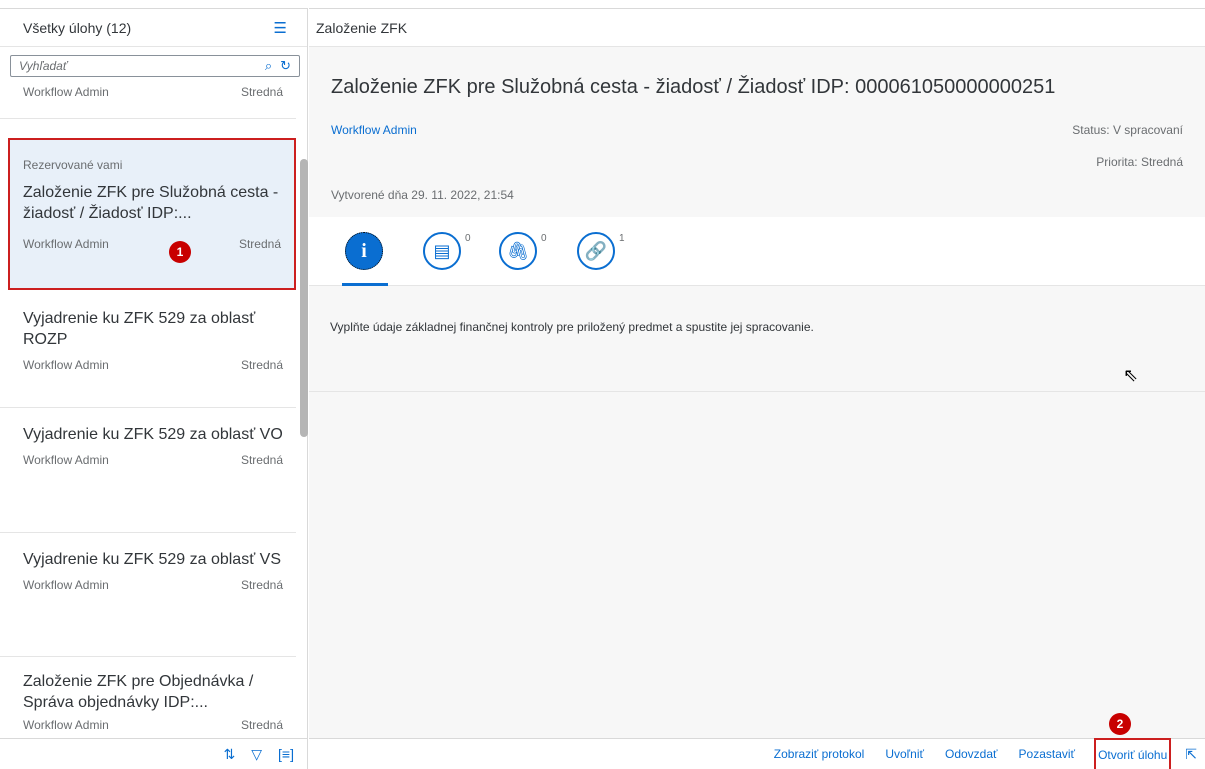  I want to click on suspend-button: Pozastaviť, so click(1047, 754).